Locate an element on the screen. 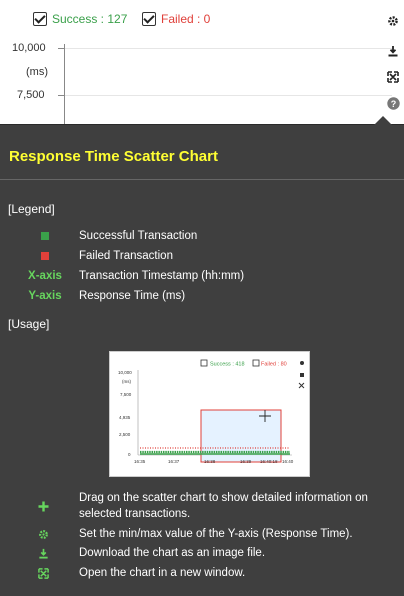 The height and width of the screenshot is (596, 404). thumb-x-tick: 16:35 is located at coordinates (140, 461).